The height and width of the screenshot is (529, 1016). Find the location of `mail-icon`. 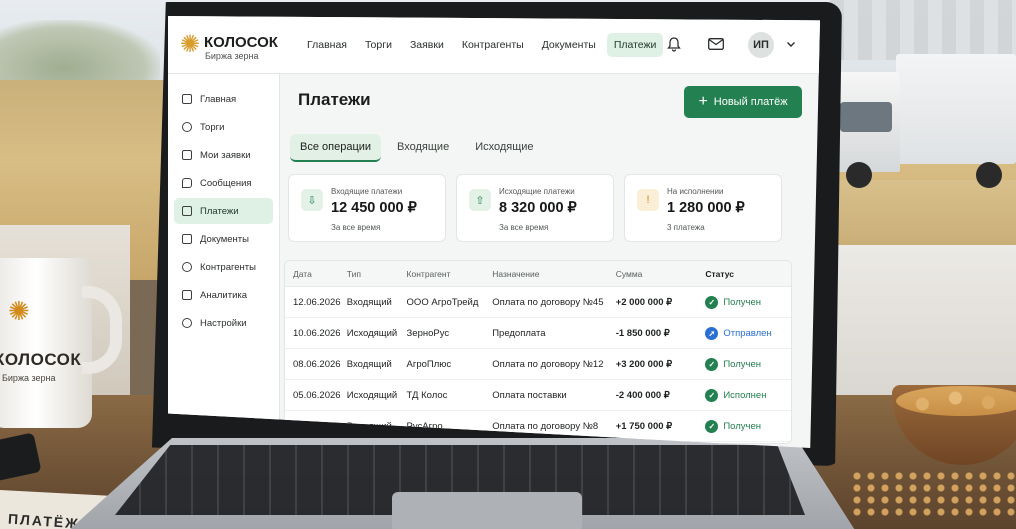

mail-icon is located at coordinates (716, 44).